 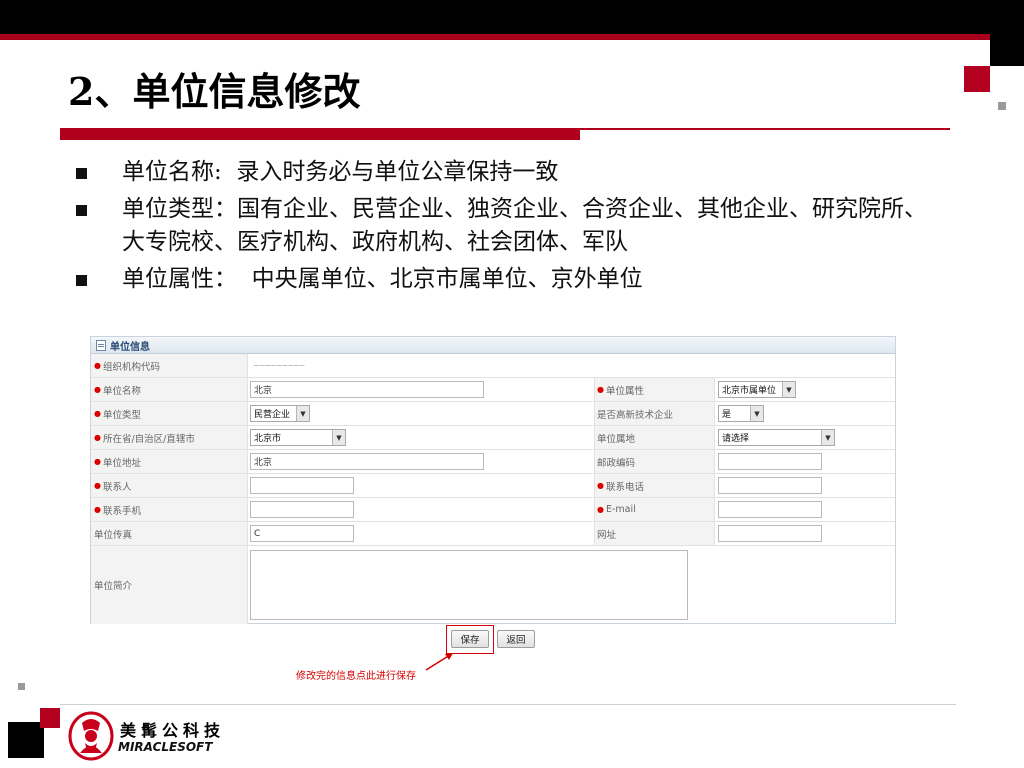 What do you see at coordinates (654, 509) in the screenshot?
I see `label-email: ● E-mail` at bounding box center [654, 509].